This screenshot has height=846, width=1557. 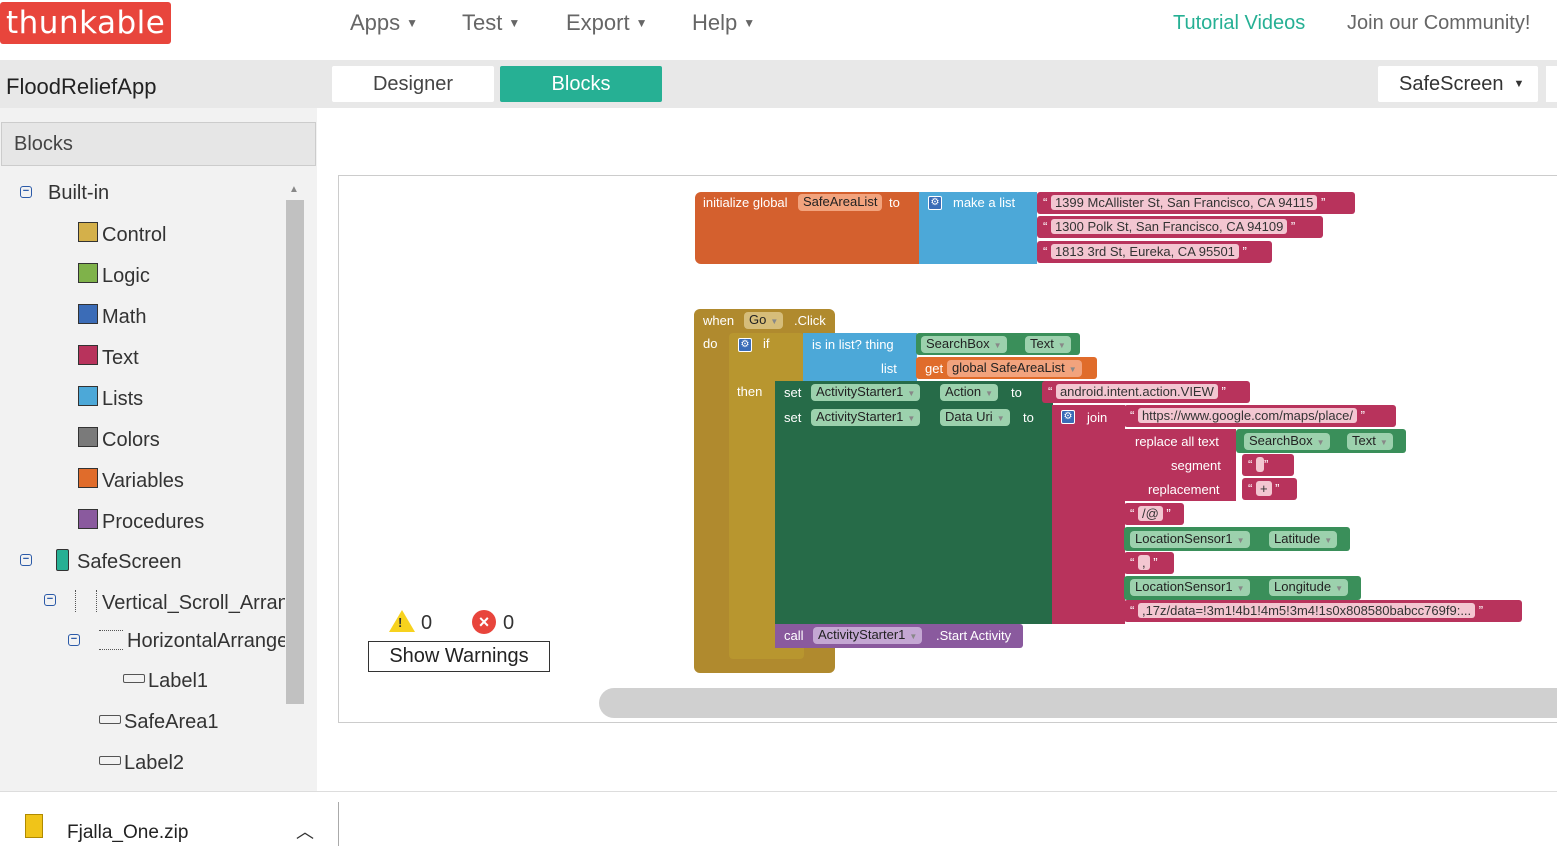 I want to click on tree-horizontal-arrange: HorizontalArrange, so click(x=192, y=641).